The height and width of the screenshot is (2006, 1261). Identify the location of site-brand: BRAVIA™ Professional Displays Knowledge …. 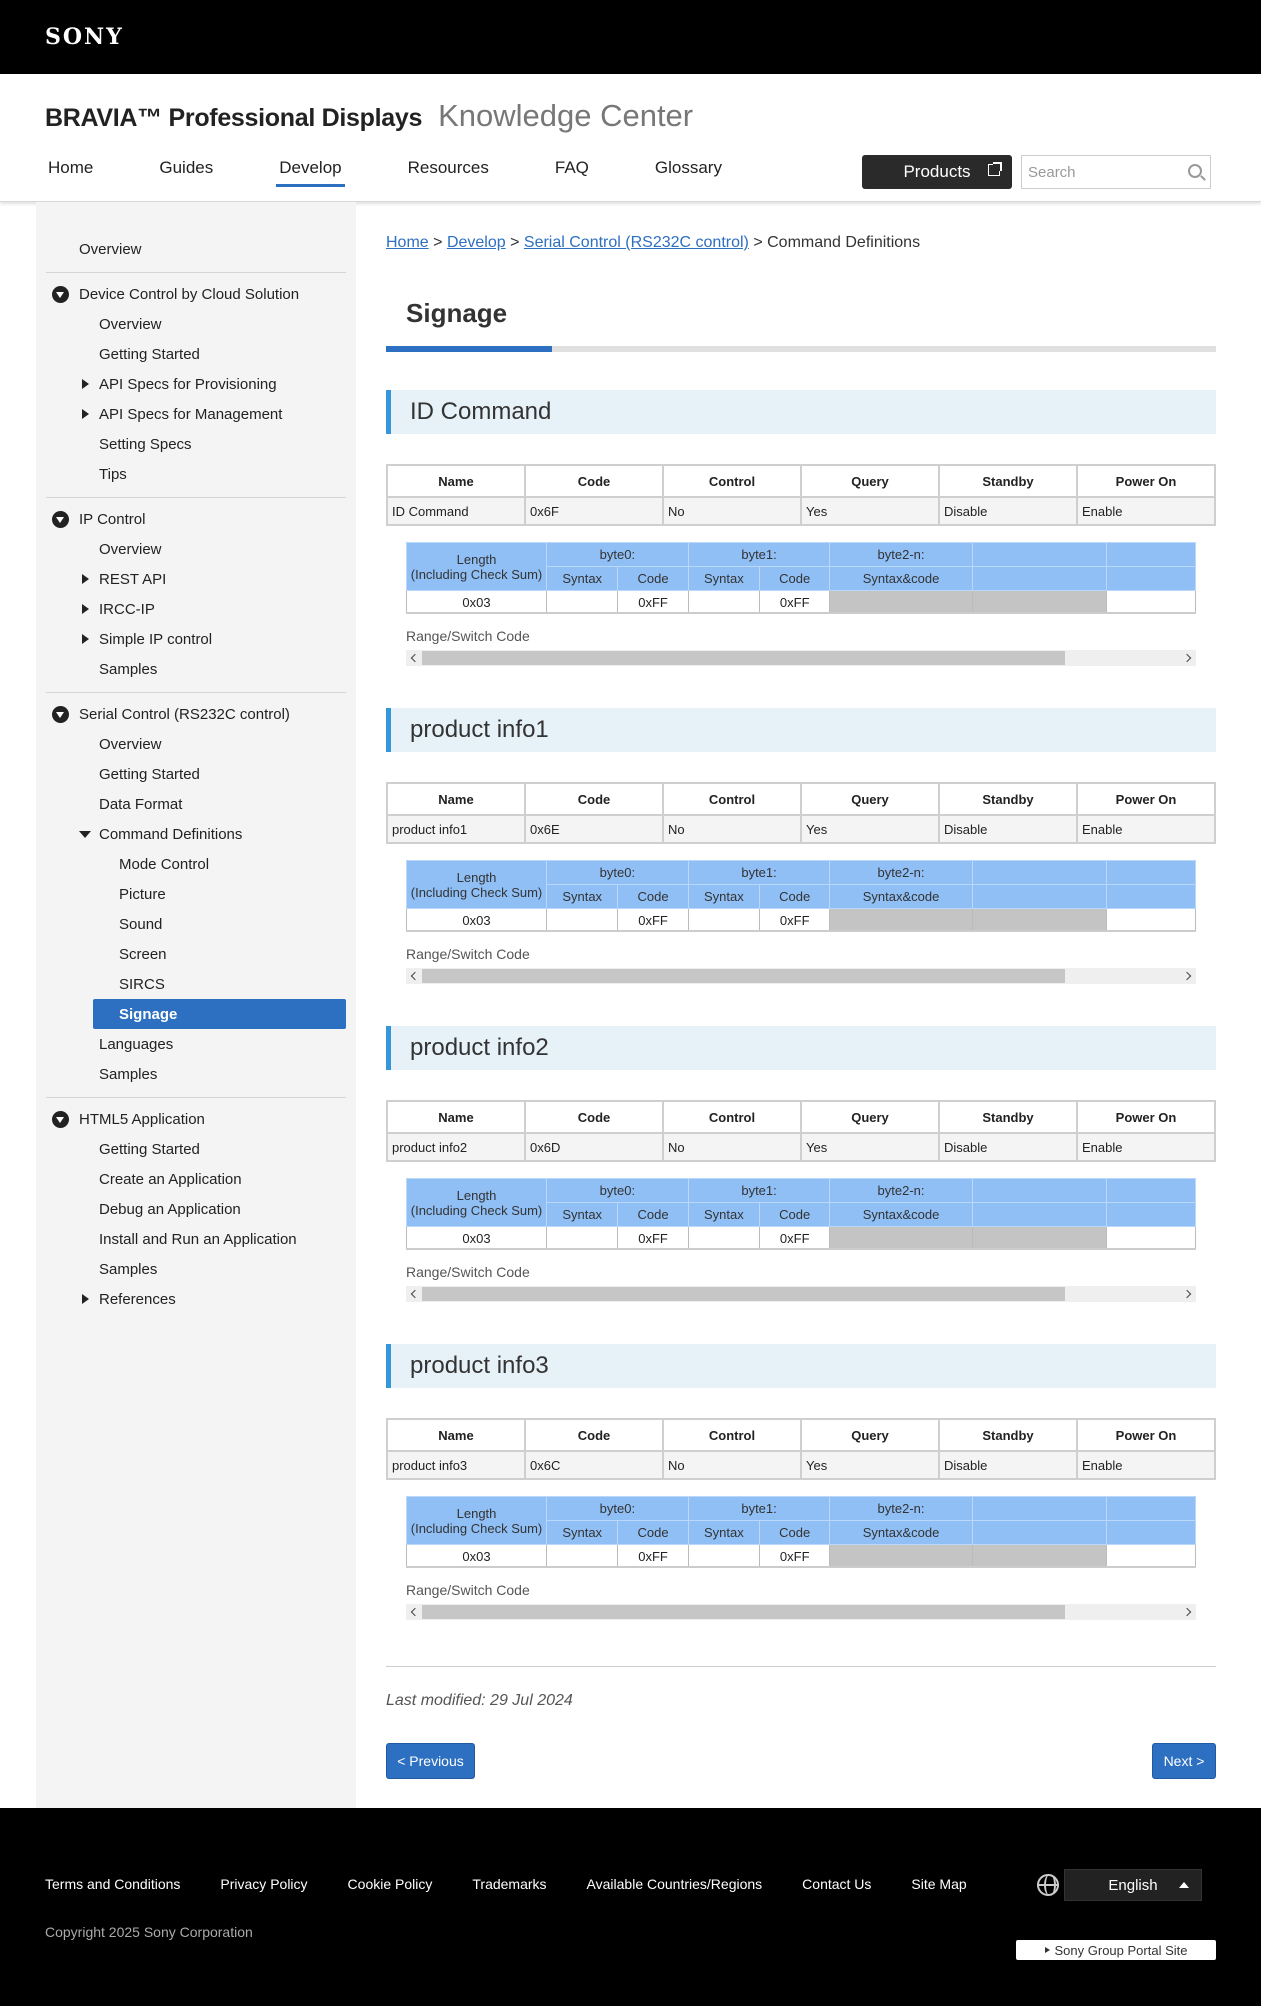
(369, 116).